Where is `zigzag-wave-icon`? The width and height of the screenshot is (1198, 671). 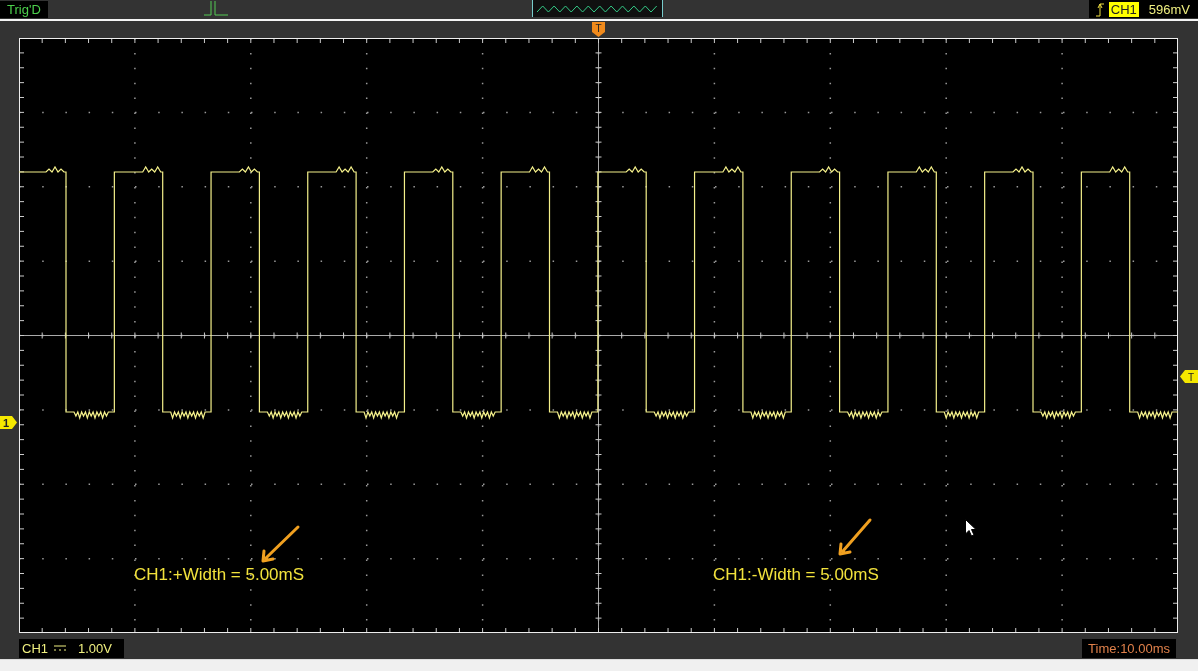
zigzag-wave-icon is located at coordinates (597, 9).